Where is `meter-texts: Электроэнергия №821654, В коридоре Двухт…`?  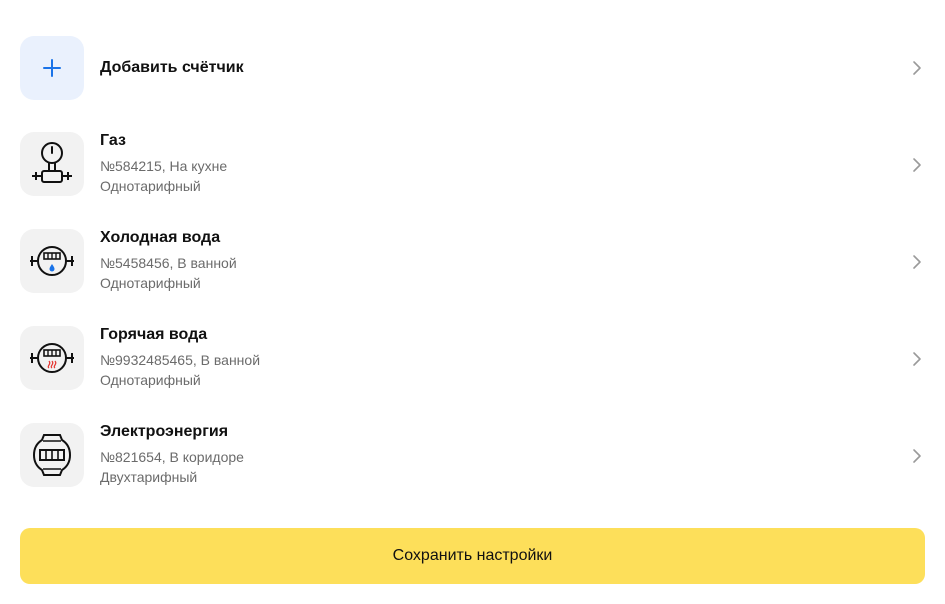
meter-texts: Электроэнергия №821654, В коридоре Двухт… is located at coordinates (512, 455).